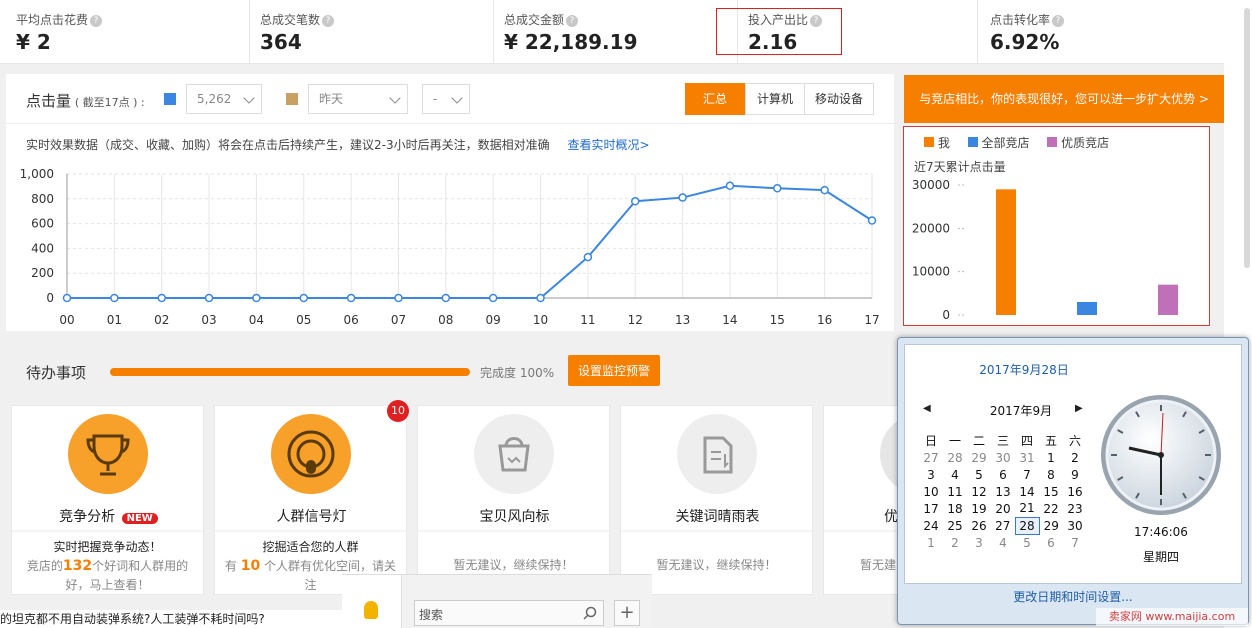 This screenshot has height=628, width=1252. Describe the element at coordinates (1021, 410) in the screenshot. I see `calendar-month: 2017年9月` at that location.